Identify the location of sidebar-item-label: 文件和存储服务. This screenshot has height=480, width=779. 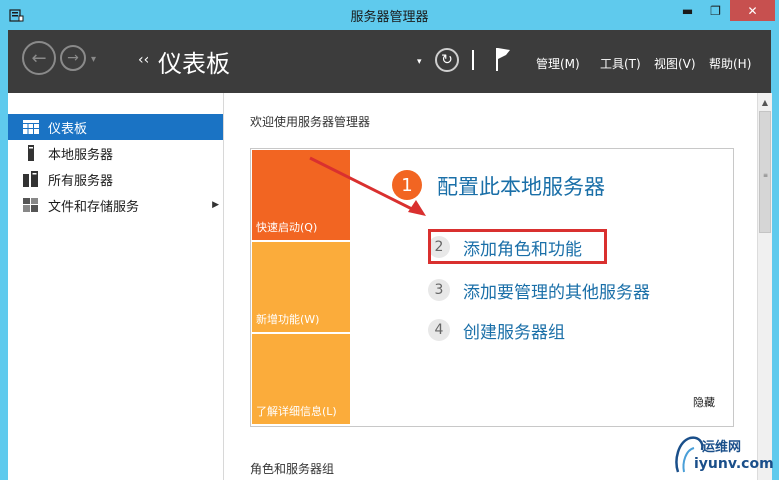
(94, 207).